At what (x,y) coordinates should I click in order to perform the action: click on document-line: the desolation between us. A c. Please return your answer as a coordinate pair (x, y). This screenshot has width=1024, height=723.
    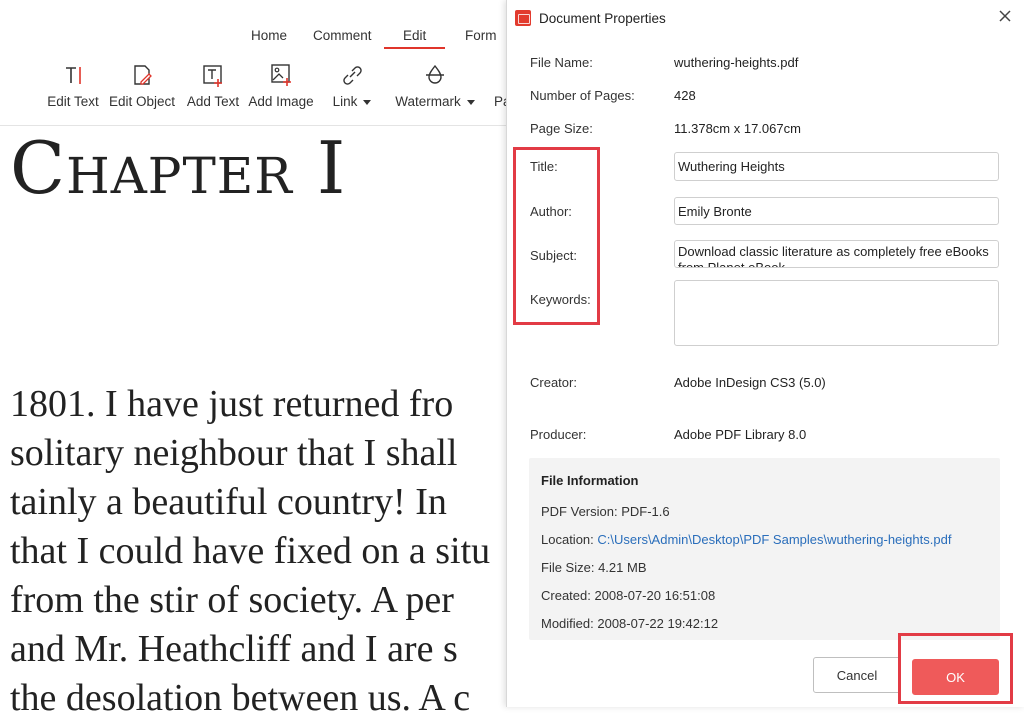
    Looking at the image, I should click on (240, 698).